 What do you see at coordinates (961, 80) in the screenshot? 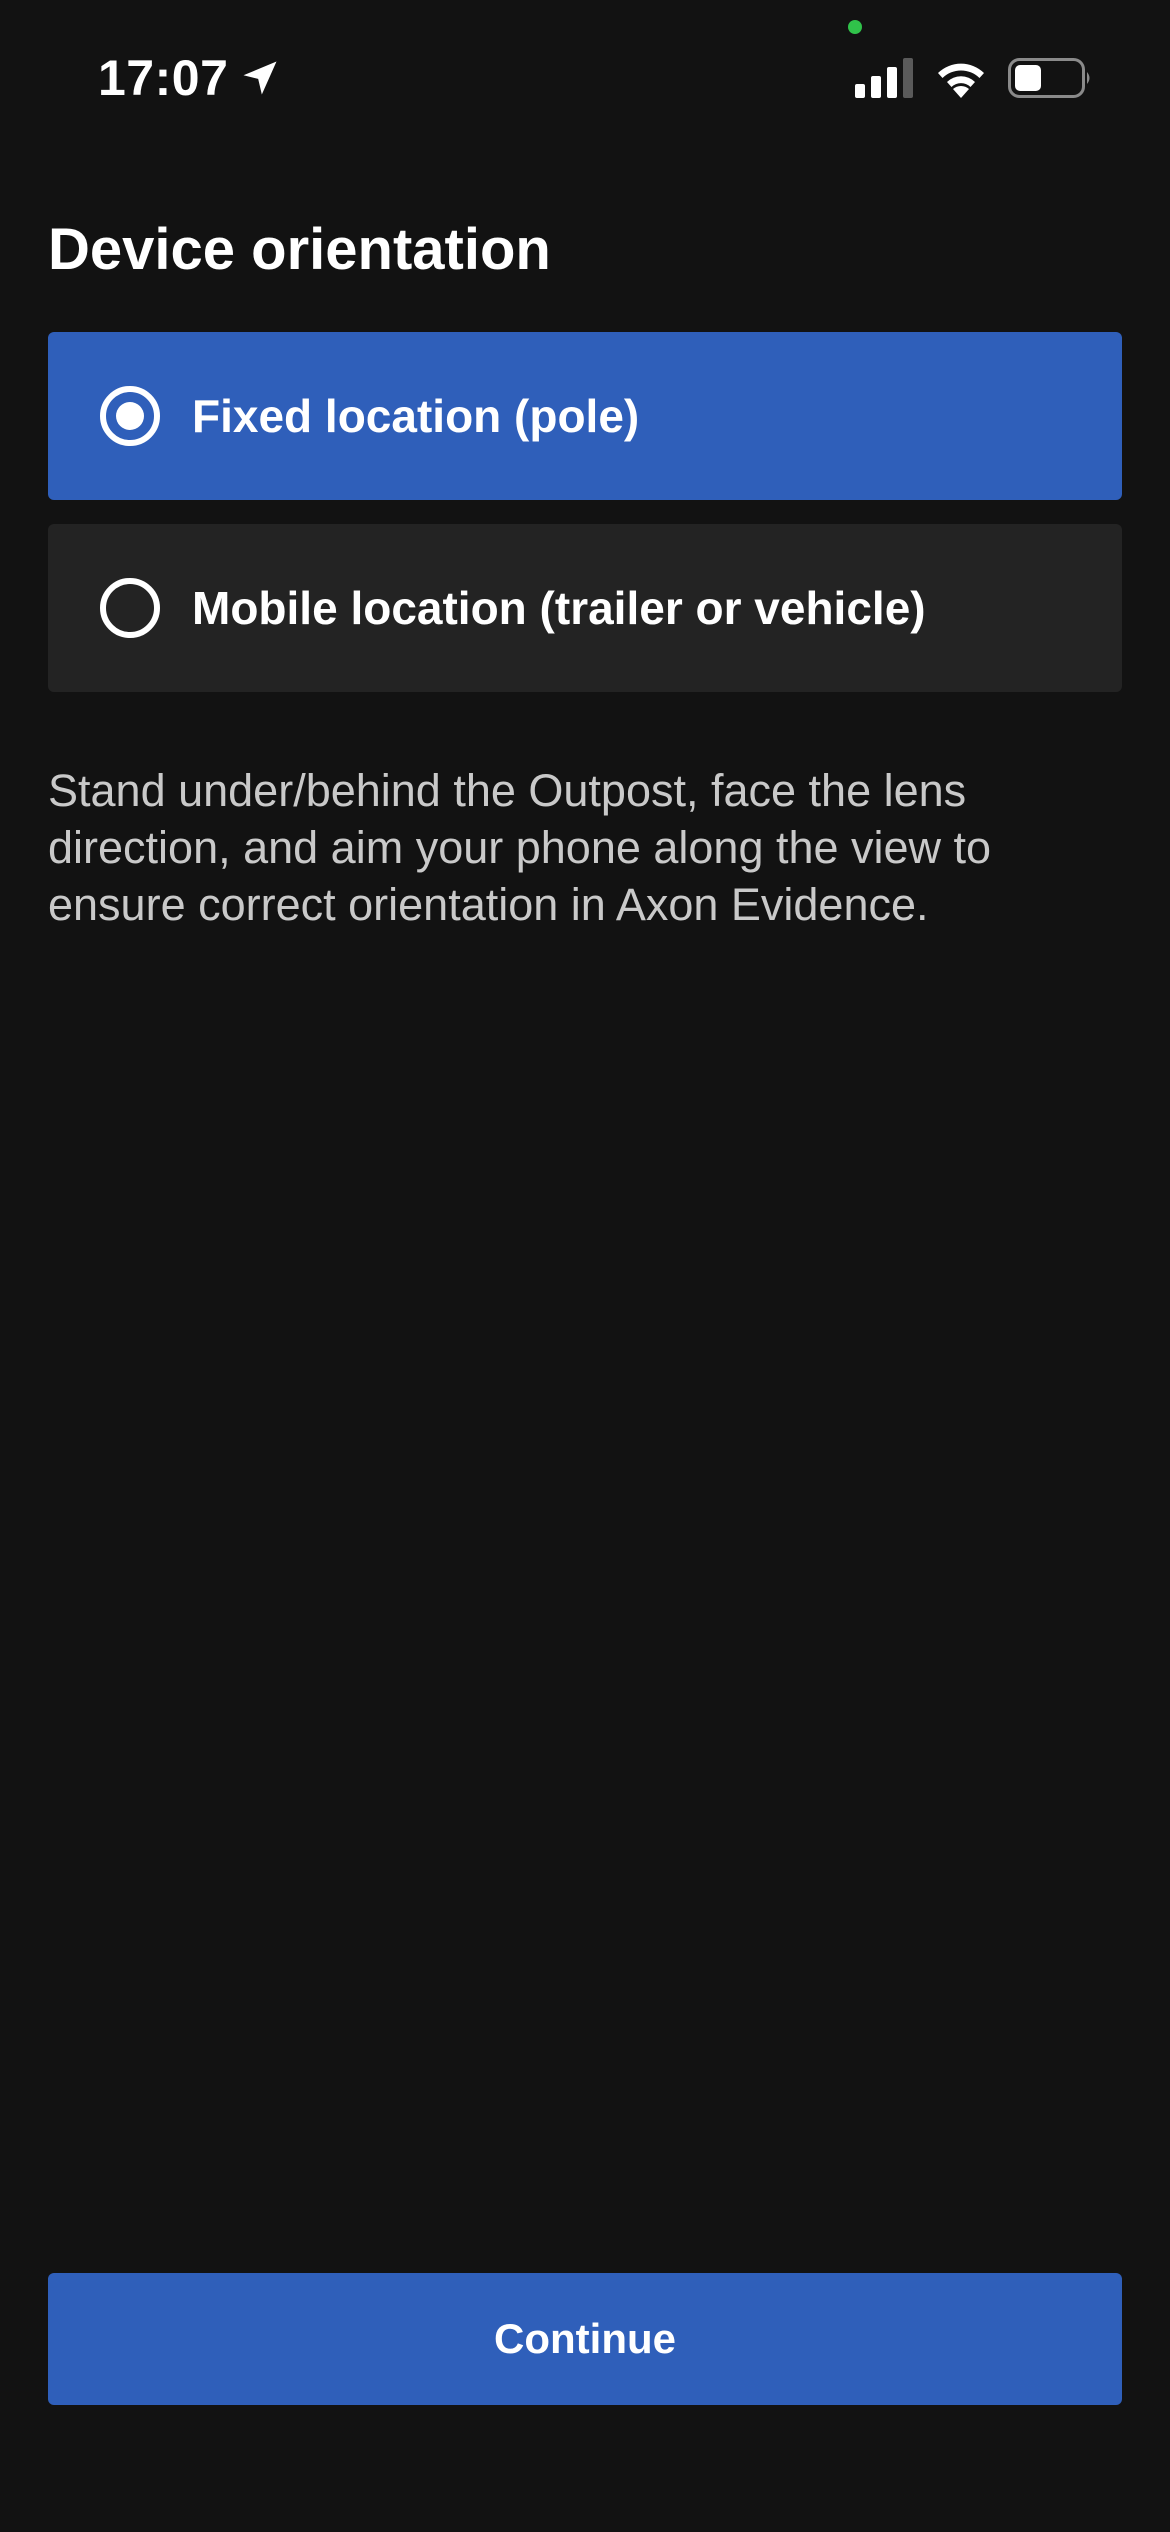
I see `wifi-icon` at bounding box center [961, 80].